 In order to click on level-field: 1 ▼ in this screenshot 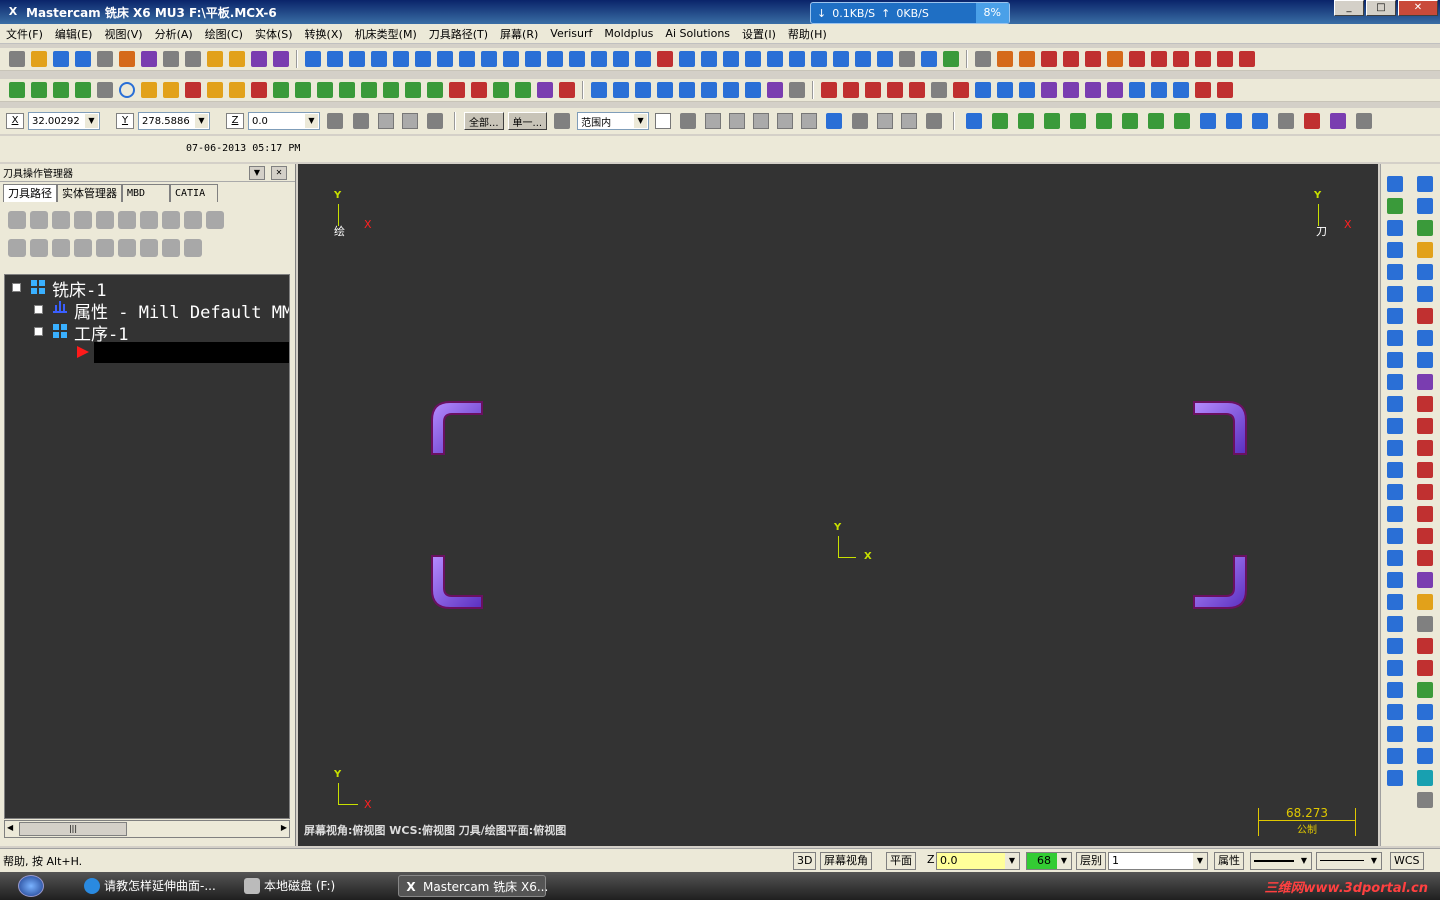, I will do `click(1158, 861)`.